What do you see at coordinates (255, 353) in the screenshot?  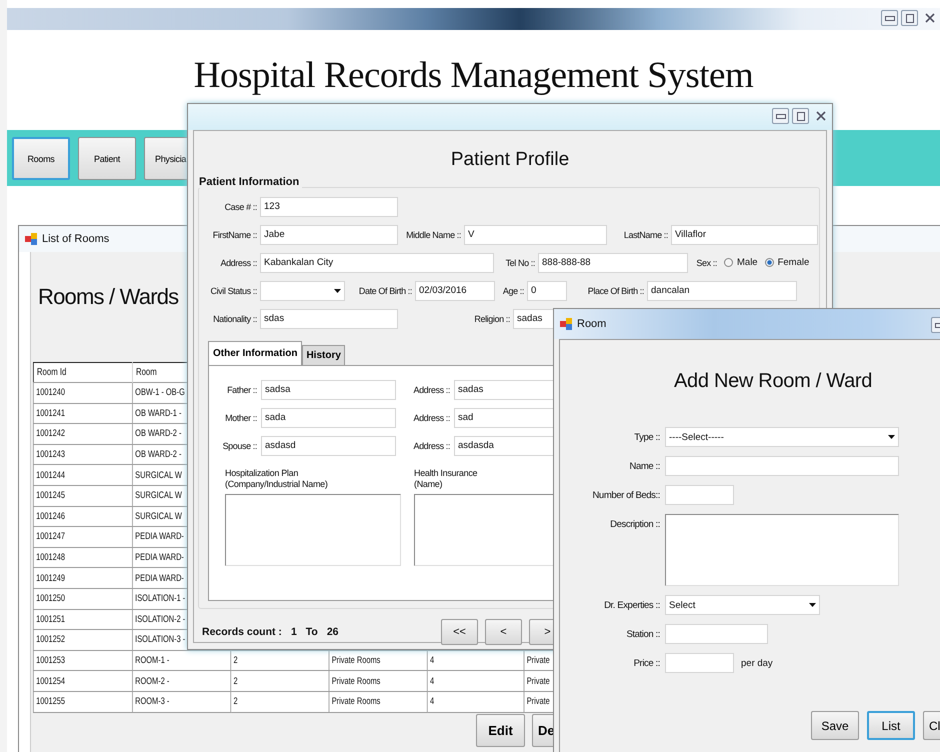 I see `tab: Other Information` at bounding box center [255, 353].